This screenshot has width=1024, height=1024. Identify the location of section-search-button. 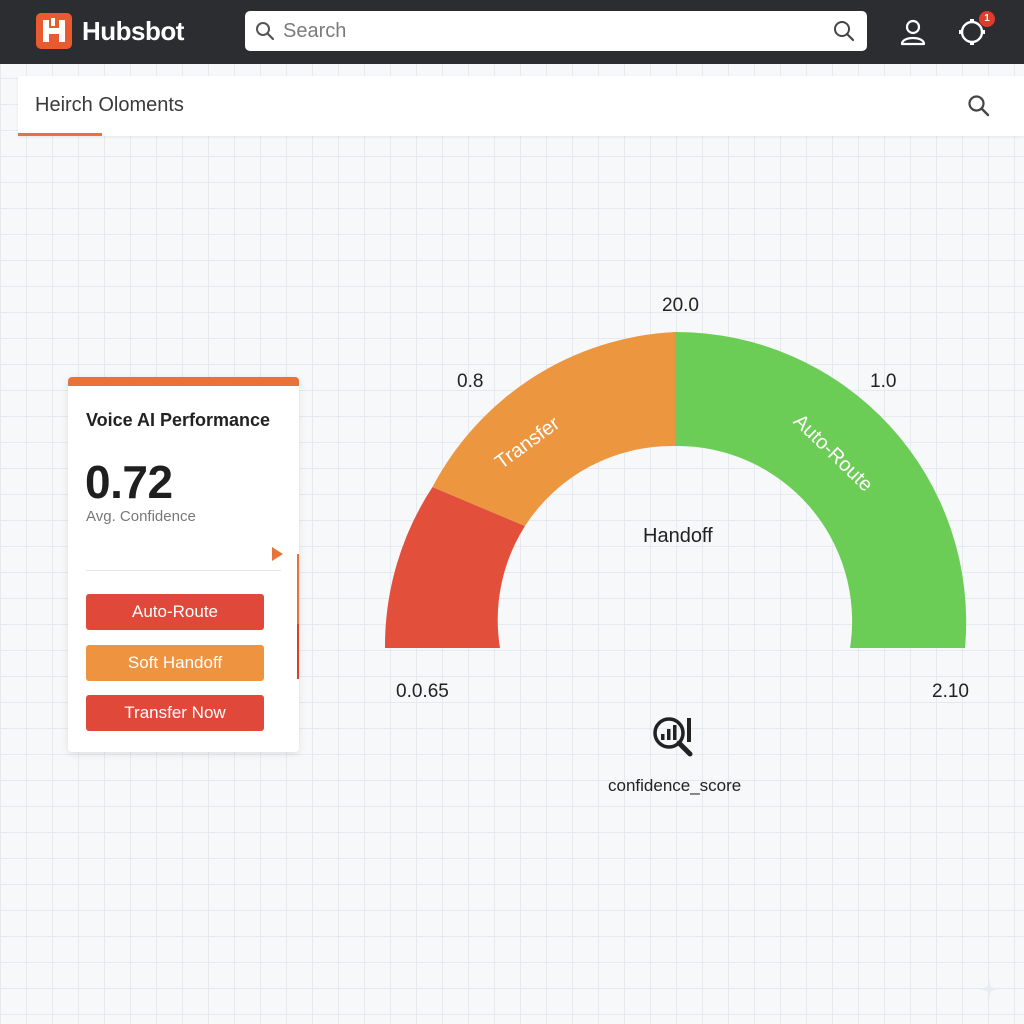
(979, 106).